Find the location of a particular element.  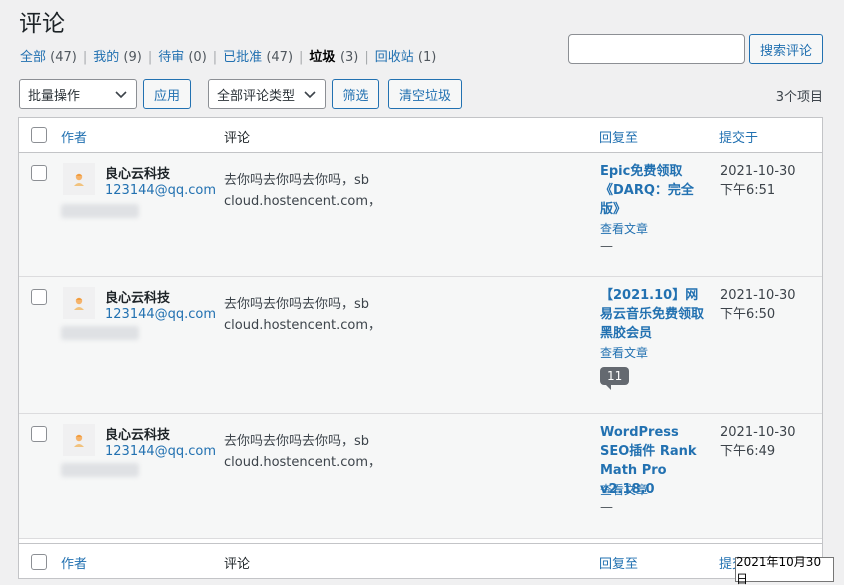

bulk-actions-select: 批量操作 is located at coordinates (78, 94).